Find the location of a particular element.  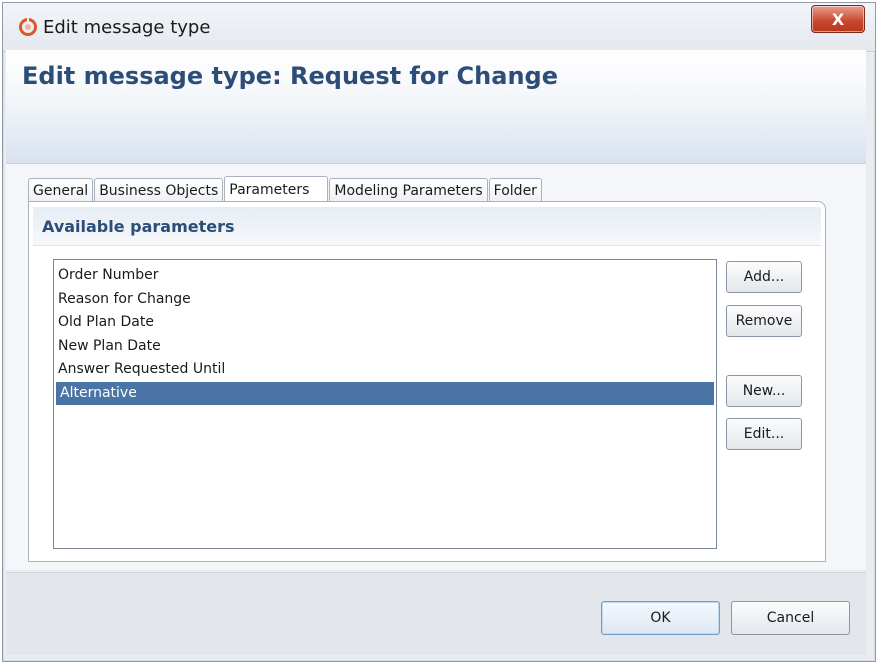

tab-general: General is located at coordinates (61, 190).